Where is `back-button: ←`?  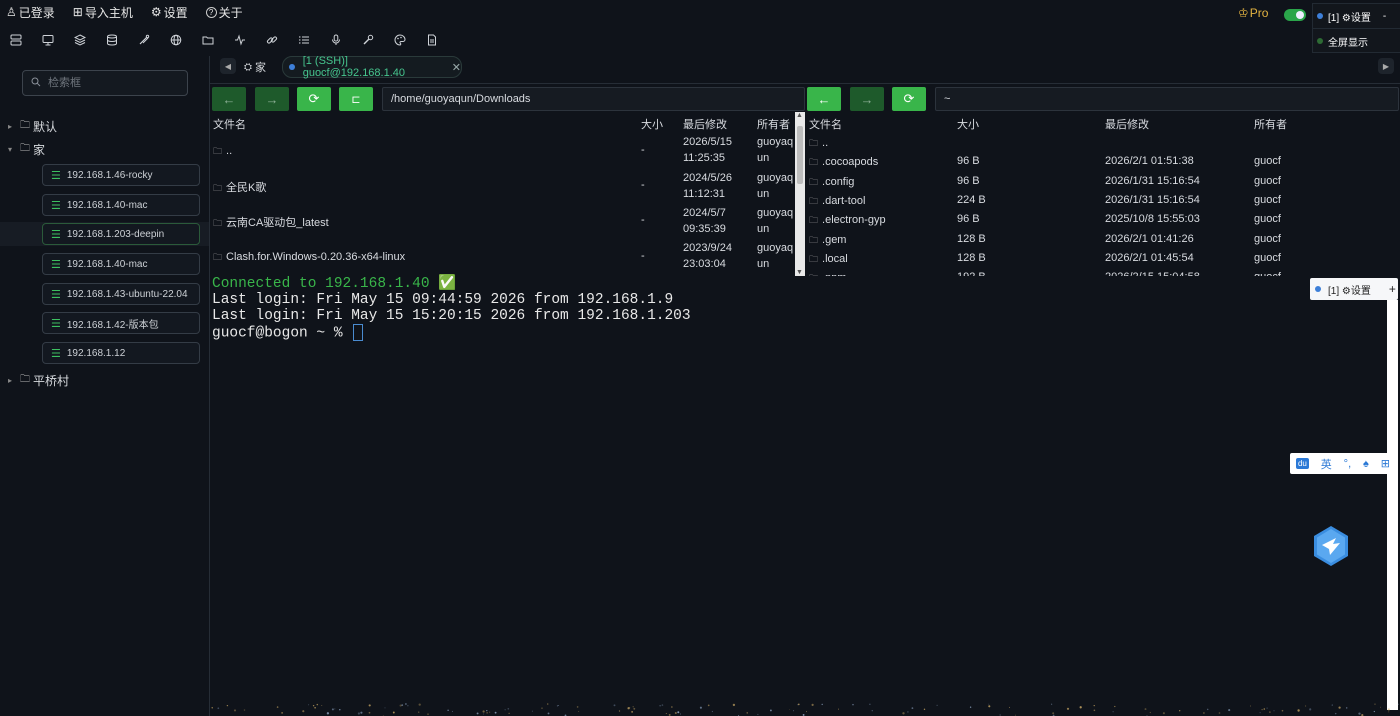
back-button: ← is located at coordinates (229, 99).